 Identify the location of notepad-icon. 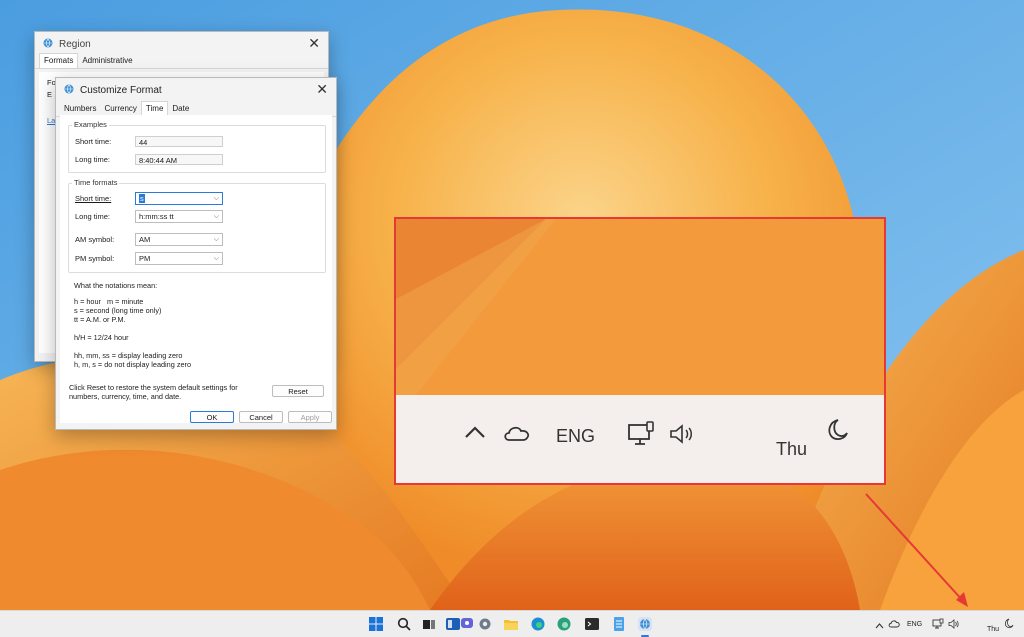
(619, 624).